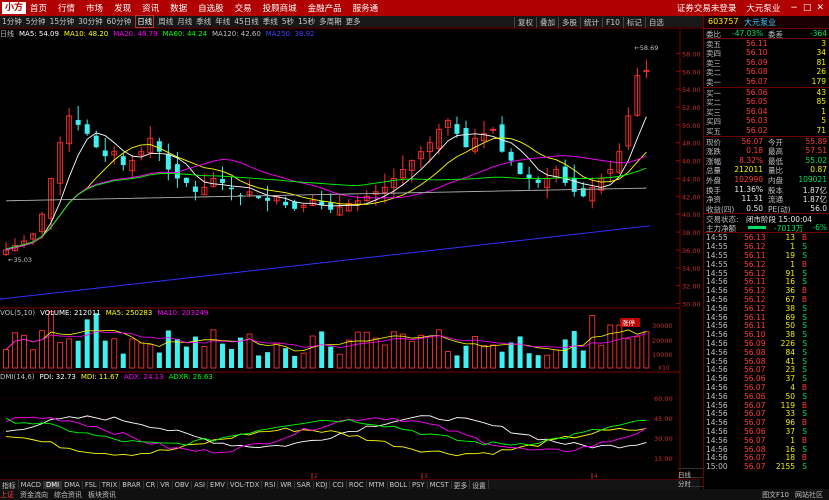 This screenshot has width=829, height=500. What do you see at coordinates (270, 21) in the screenshot?
I see `period-11: 季线` at bounding box center [270, 21].